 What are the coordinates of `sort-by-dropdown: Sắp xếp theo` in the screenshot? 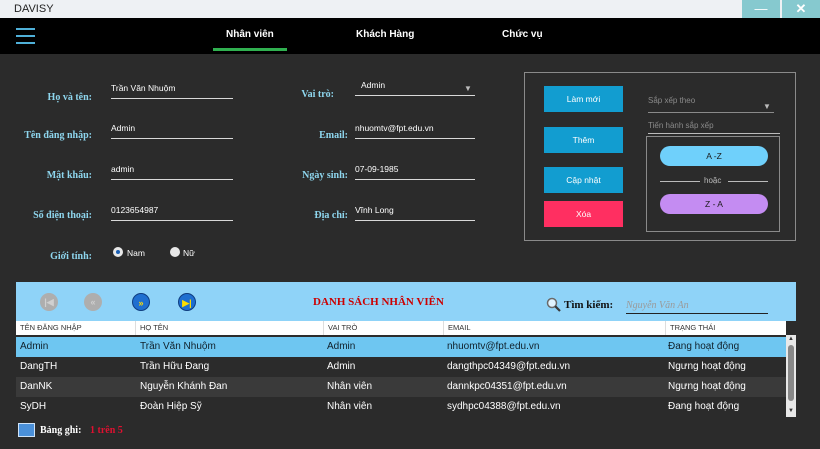 It's located at (711, 104).